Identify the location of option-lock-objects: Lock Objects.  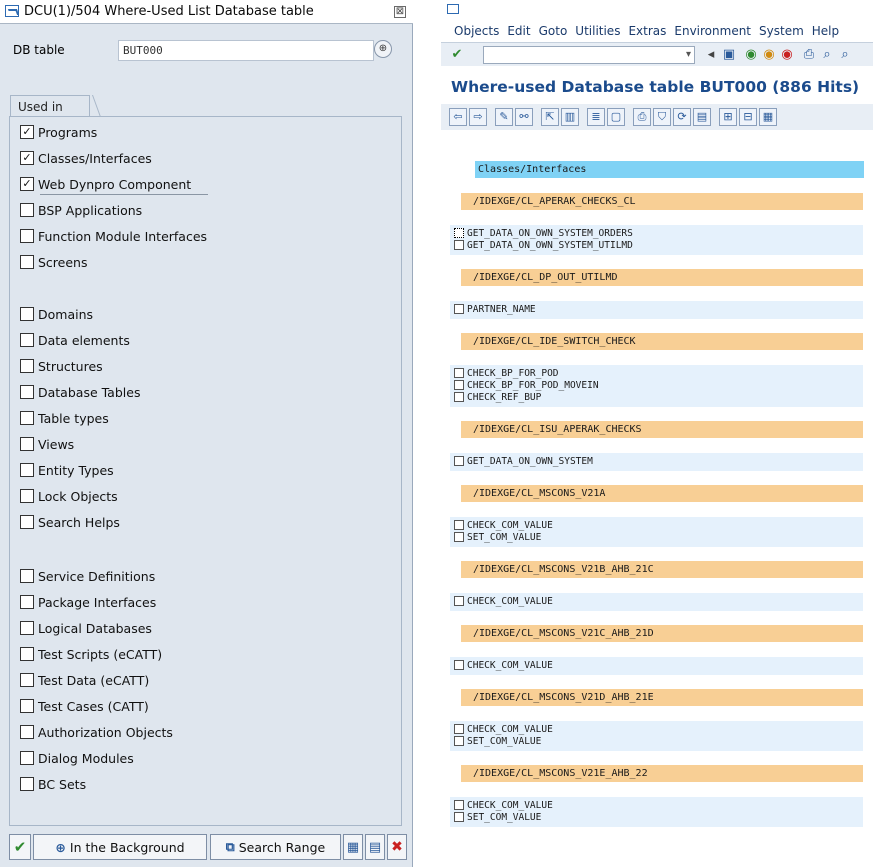
(69, 496).